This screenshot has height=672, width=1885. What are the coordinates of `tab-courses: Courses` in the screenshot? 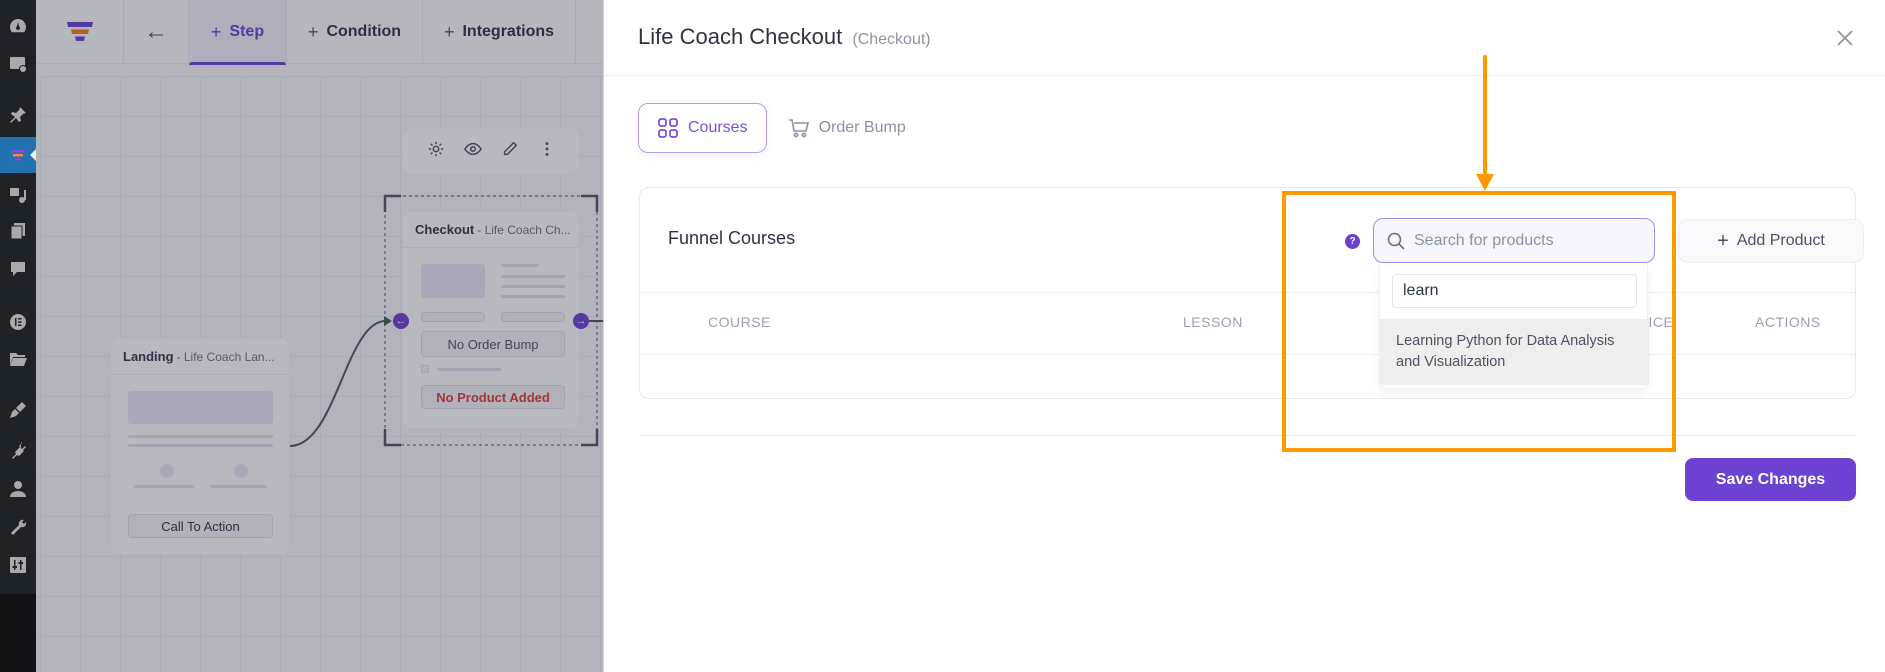 It's located at (702, 128).